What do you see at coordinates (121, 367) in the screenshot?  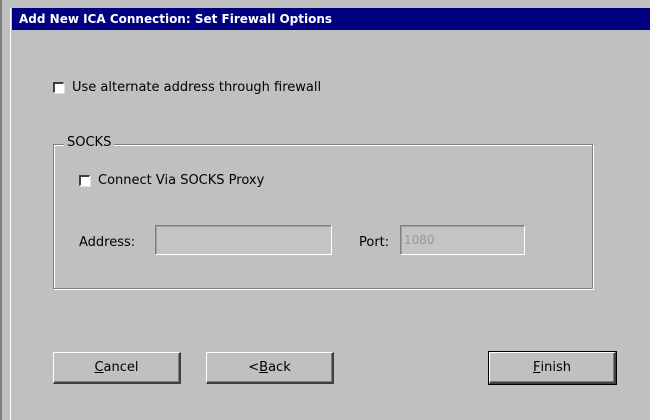 I see `cancel-label-rest: ancel` at bounding box center [121, 367].